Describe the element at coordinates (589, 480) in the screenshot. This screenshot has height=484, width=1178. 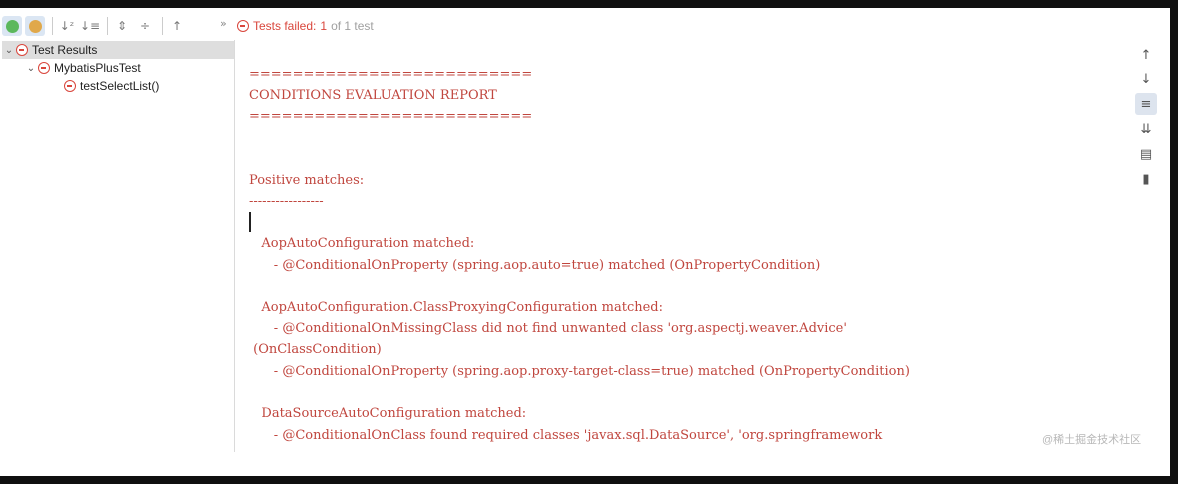
I see `window-frame-bottom` at that location.